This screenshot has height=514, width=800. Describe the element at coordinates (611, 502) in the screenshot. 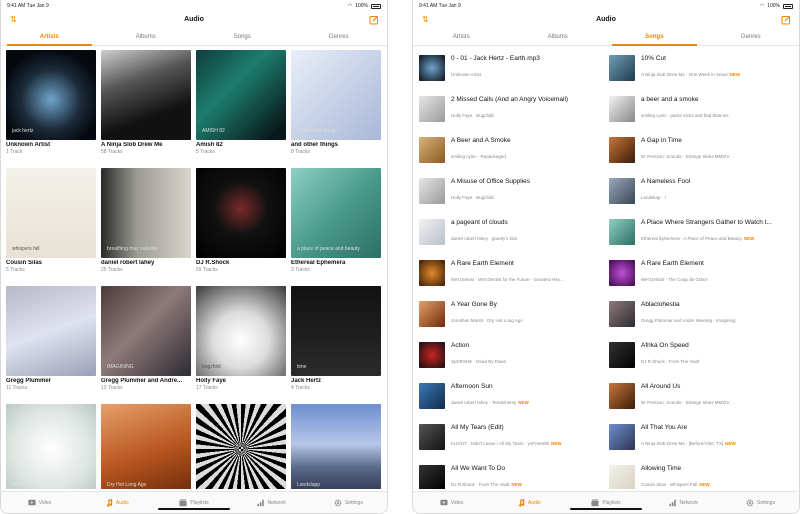

I see `tabbar-label: Playlists` at that location.